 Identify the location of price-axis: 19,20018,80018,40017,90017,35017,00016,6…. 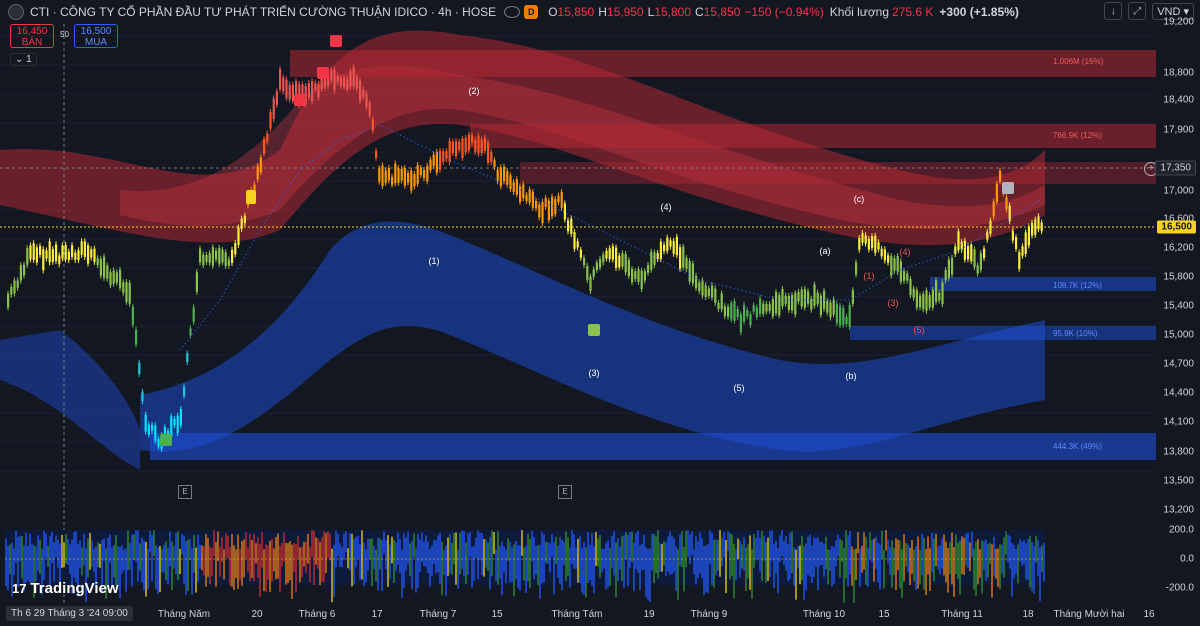
(1178, 309).